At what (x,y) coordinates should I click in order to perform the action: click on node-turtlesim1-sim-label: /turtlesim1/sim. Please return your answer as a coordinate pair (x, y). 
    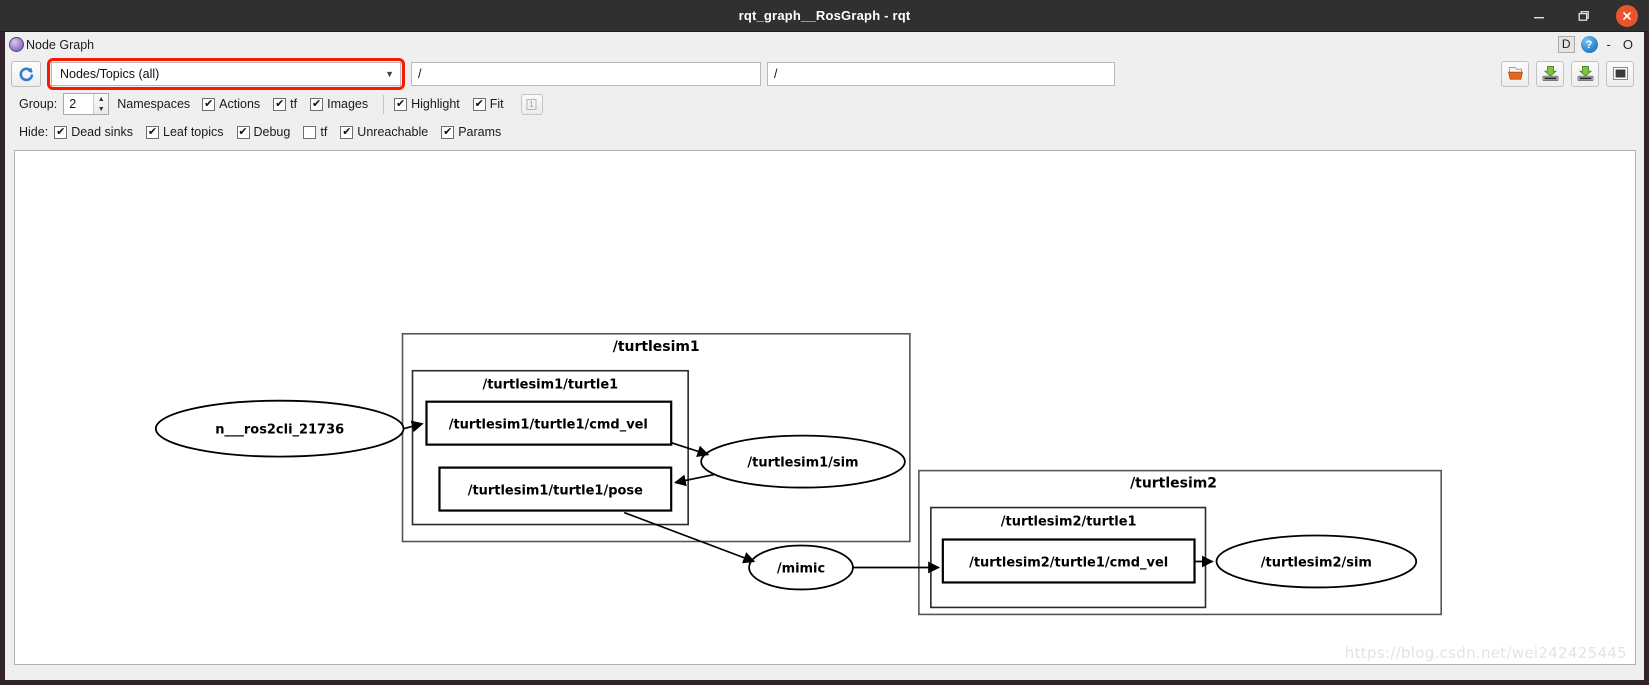
    Looking at the image, I should click on (802, 463).